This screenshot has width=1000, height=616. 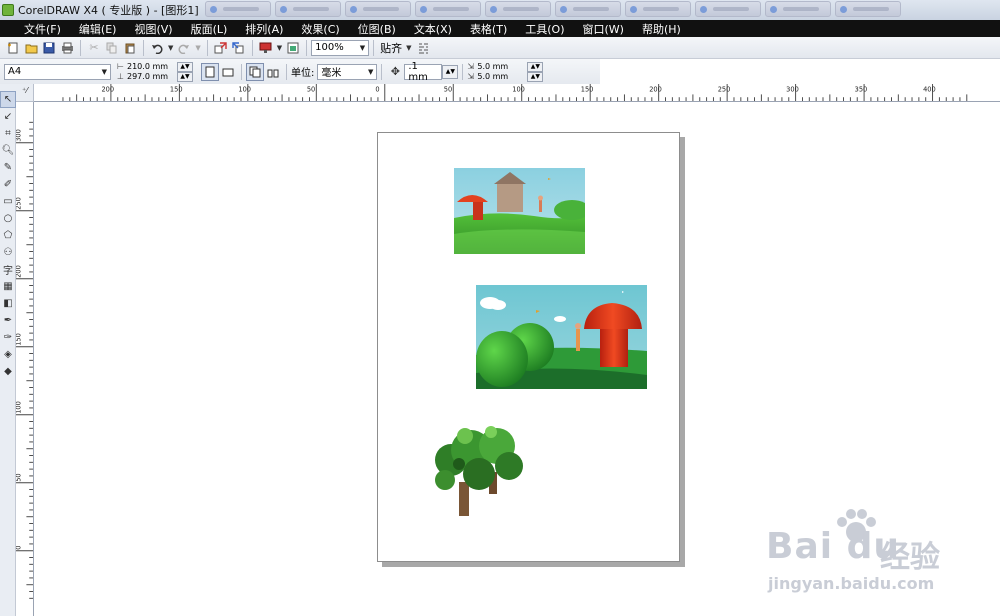 What do you see at coordinates (8, 133) in the screenshot?
I see `crop-tool-icon: ⌗` at bounding box center [8, 133].